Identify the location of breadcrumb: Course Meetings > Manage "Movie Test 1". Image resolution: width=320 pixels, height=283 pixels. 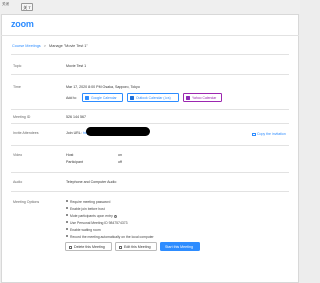
(50, 46).